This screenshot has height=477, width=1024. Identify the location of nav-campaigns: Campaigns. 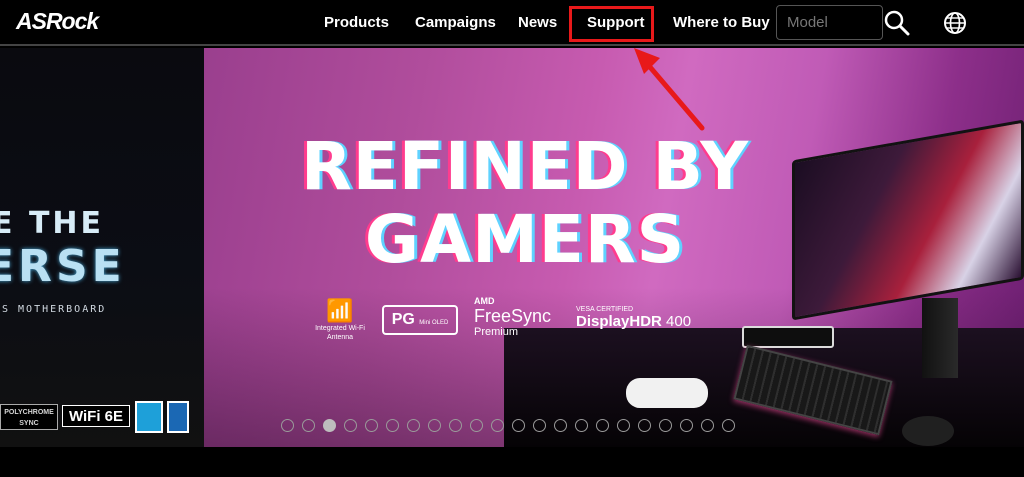
(455, 22).